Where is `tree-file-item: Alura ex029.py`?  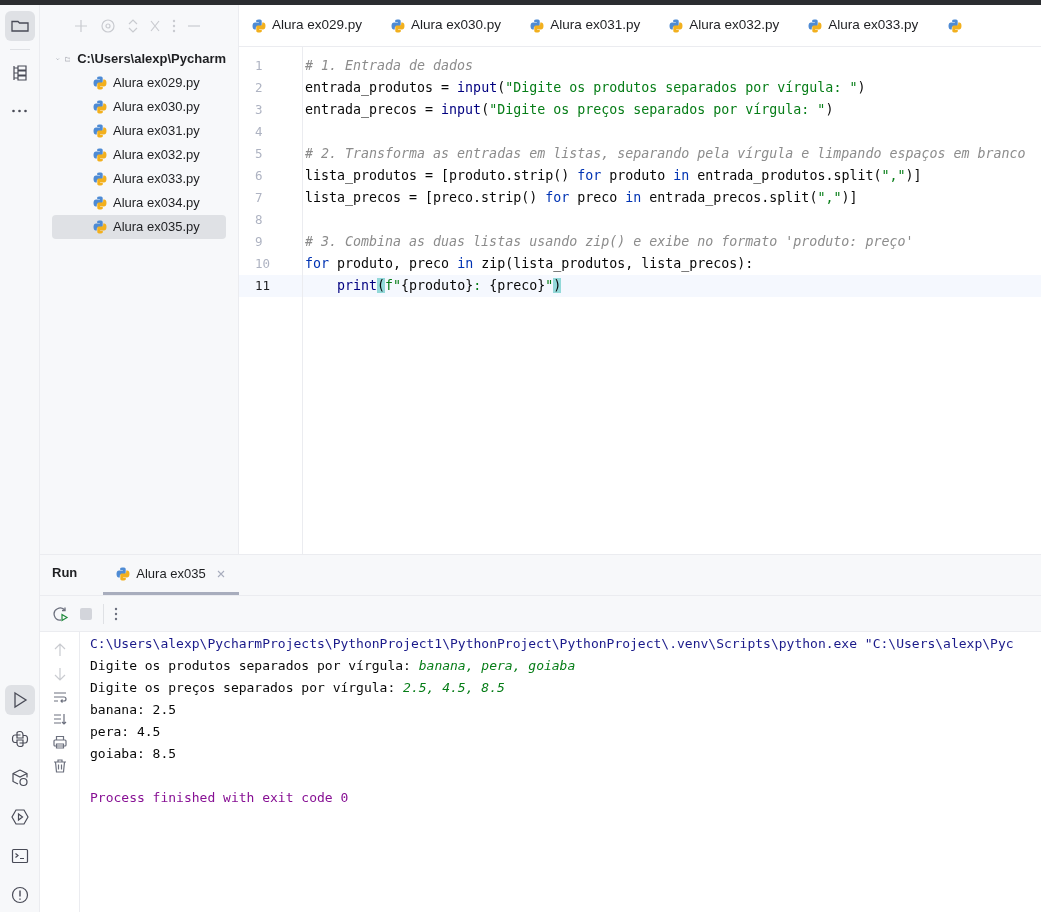 tree-file-item: Alura ex029.py is located at coordinates (139, 83).